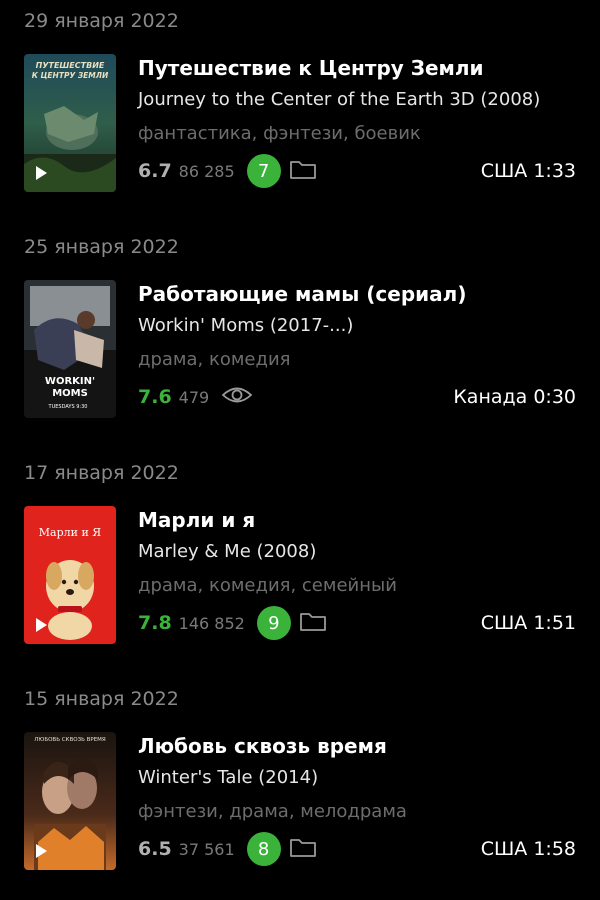  Describe the element at coordinates (70, 740) in the screenshot. I see `poster-title-line: ЛЮБОВЬ СКВОЗЬ ВРЕМЯ` at that location.